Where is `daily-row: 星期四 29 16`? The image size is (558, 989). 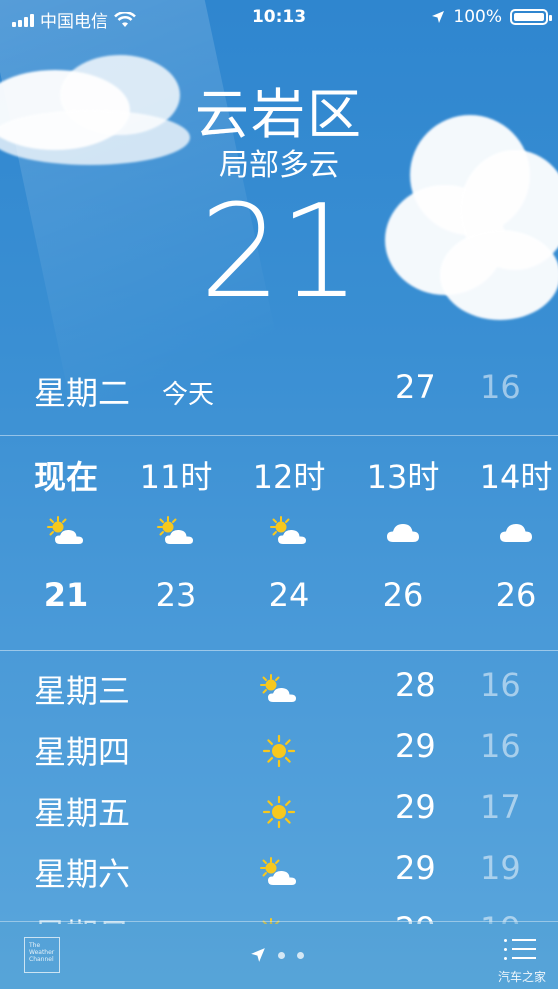
daily-row: 星期四 29 16 is located at coordinates (279, 749).